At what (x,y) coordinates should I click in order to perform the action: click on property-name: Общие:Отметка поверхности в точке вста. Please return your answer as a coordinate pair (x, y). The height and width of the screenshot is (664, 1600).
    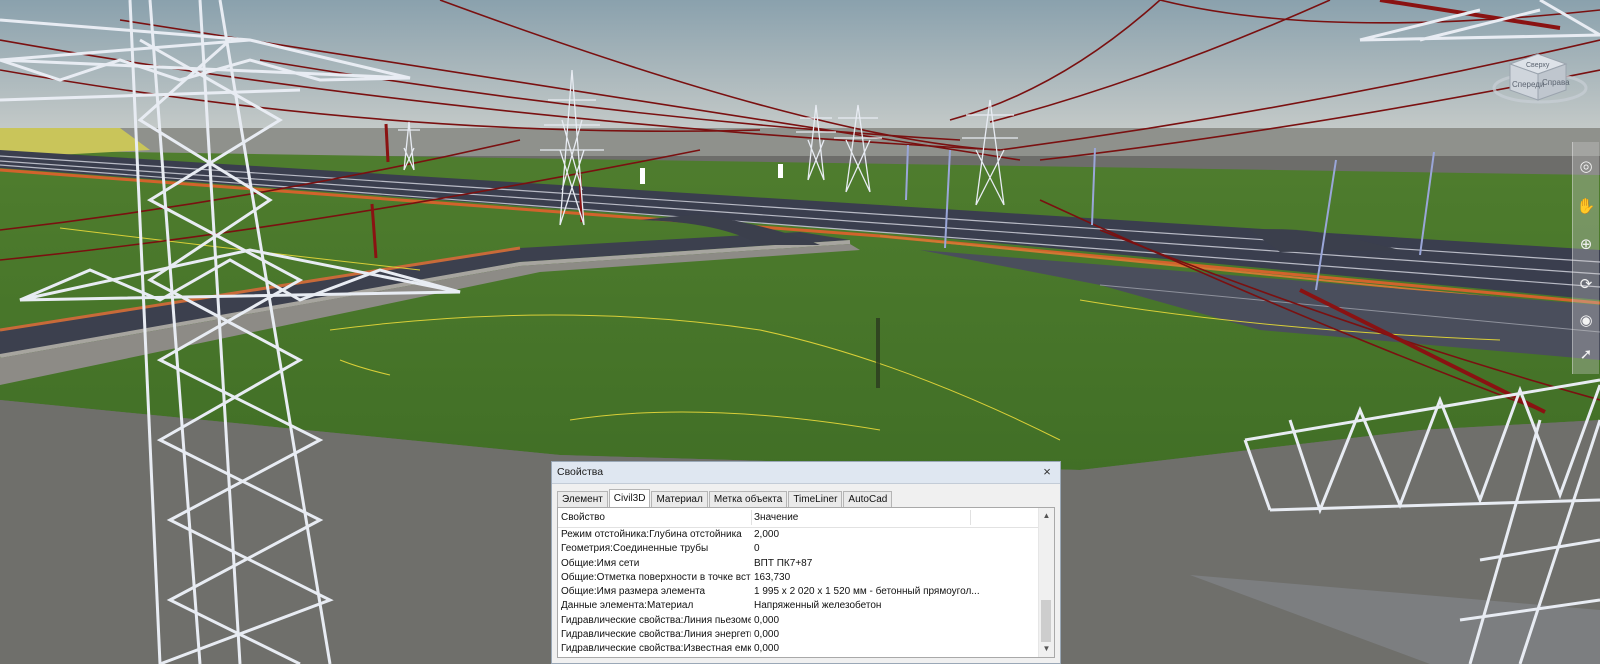
    Looking at the image, I should click on (656, 577).